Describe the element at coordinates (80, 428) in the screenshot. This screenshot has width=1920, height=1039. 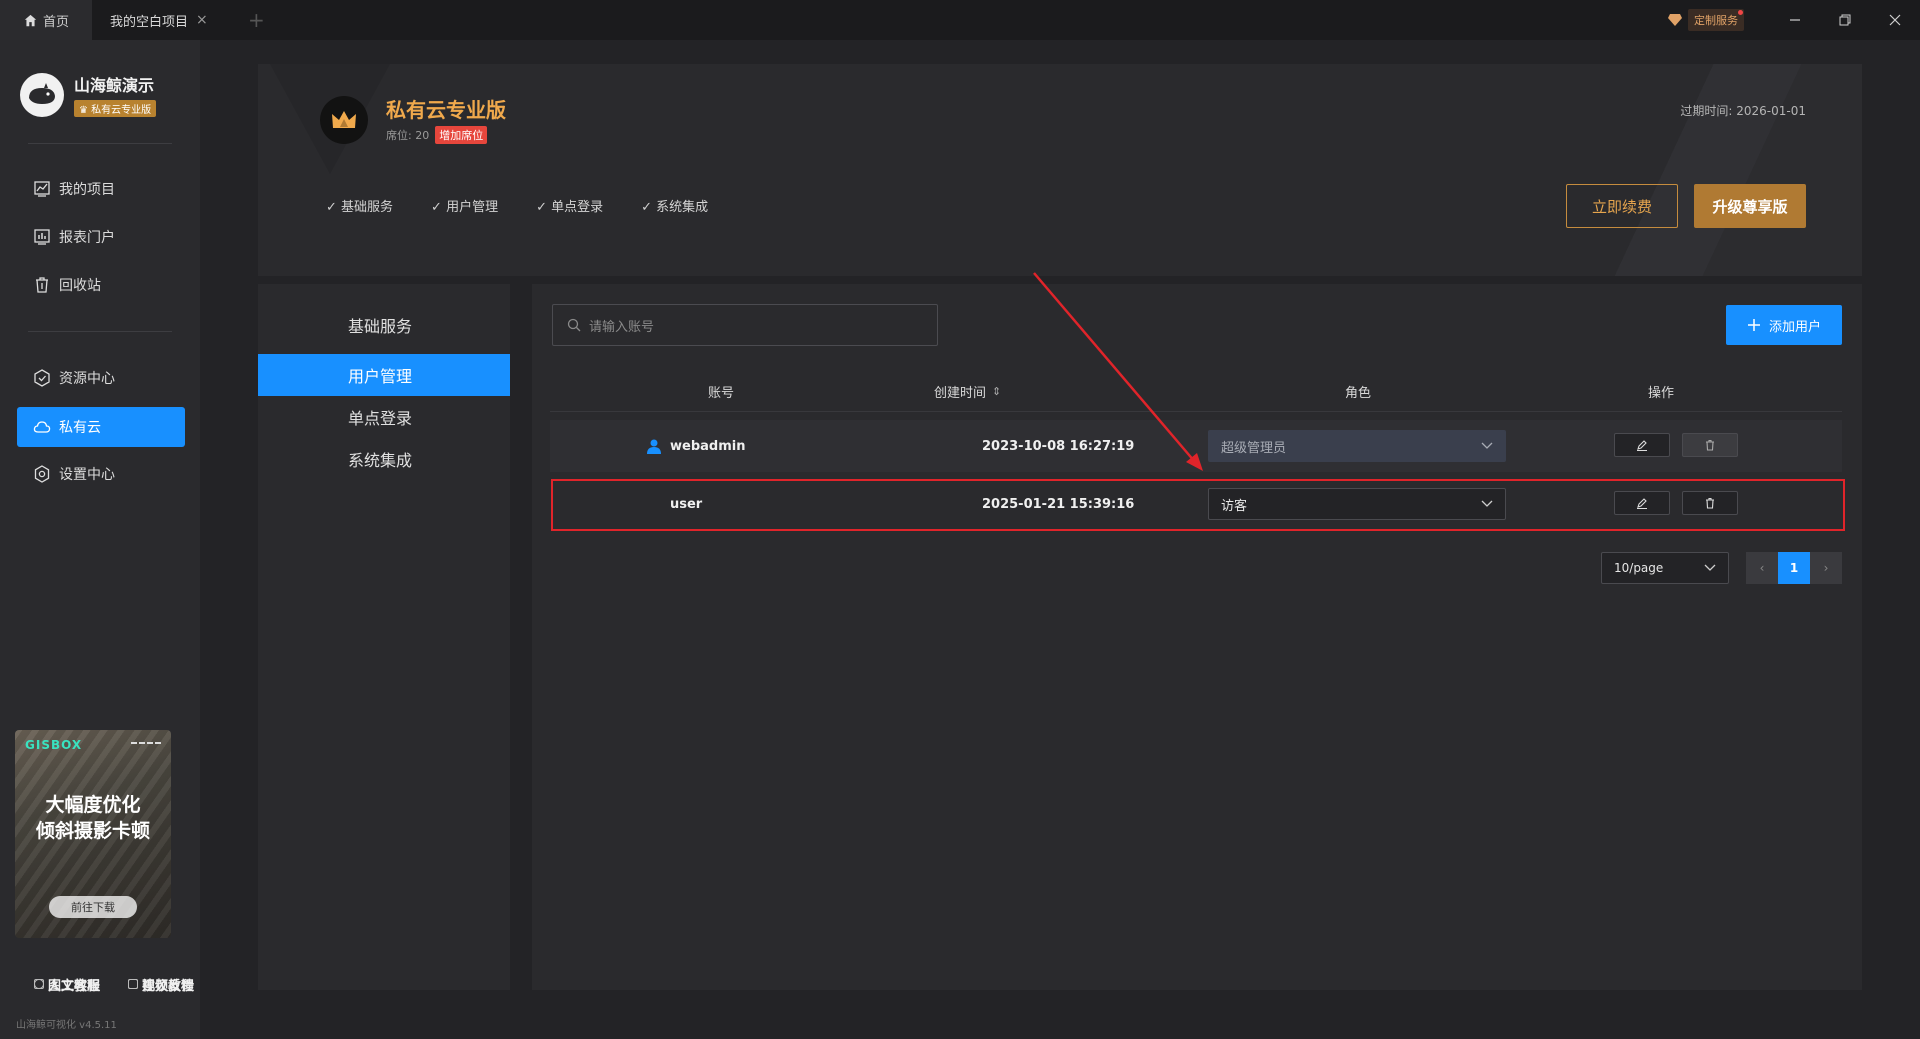
I see `sidebar-item-label: 私有云` at that location.